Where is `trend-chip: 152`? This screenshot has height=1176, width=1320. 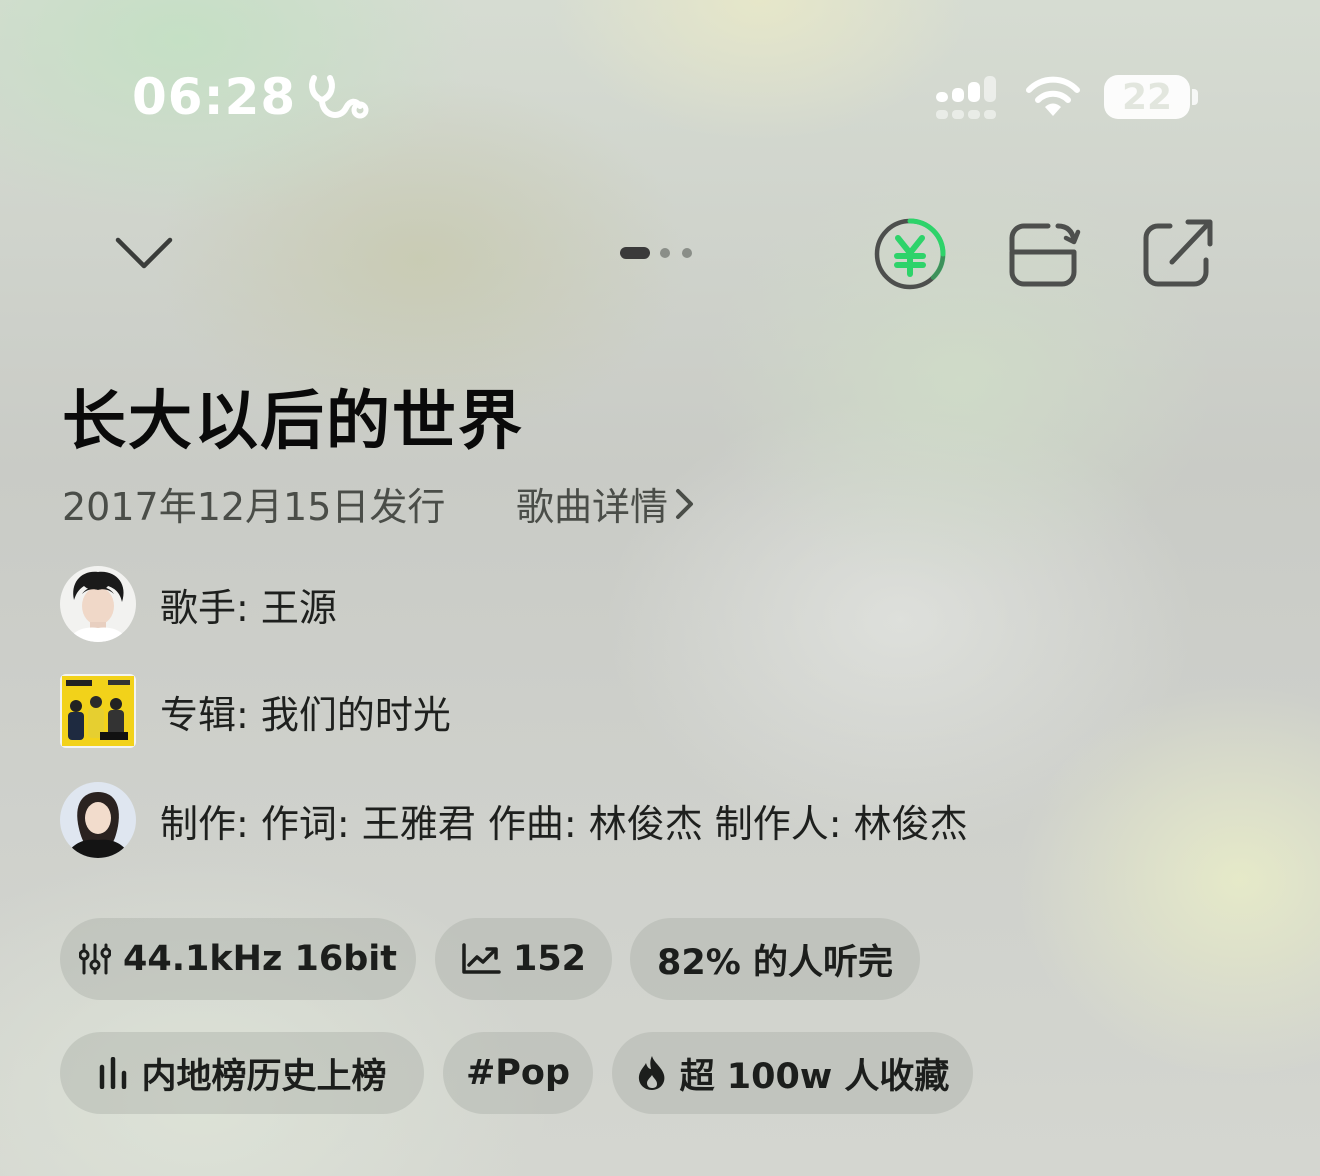
trend-chip: 152 is located at coordinates (523, 959).